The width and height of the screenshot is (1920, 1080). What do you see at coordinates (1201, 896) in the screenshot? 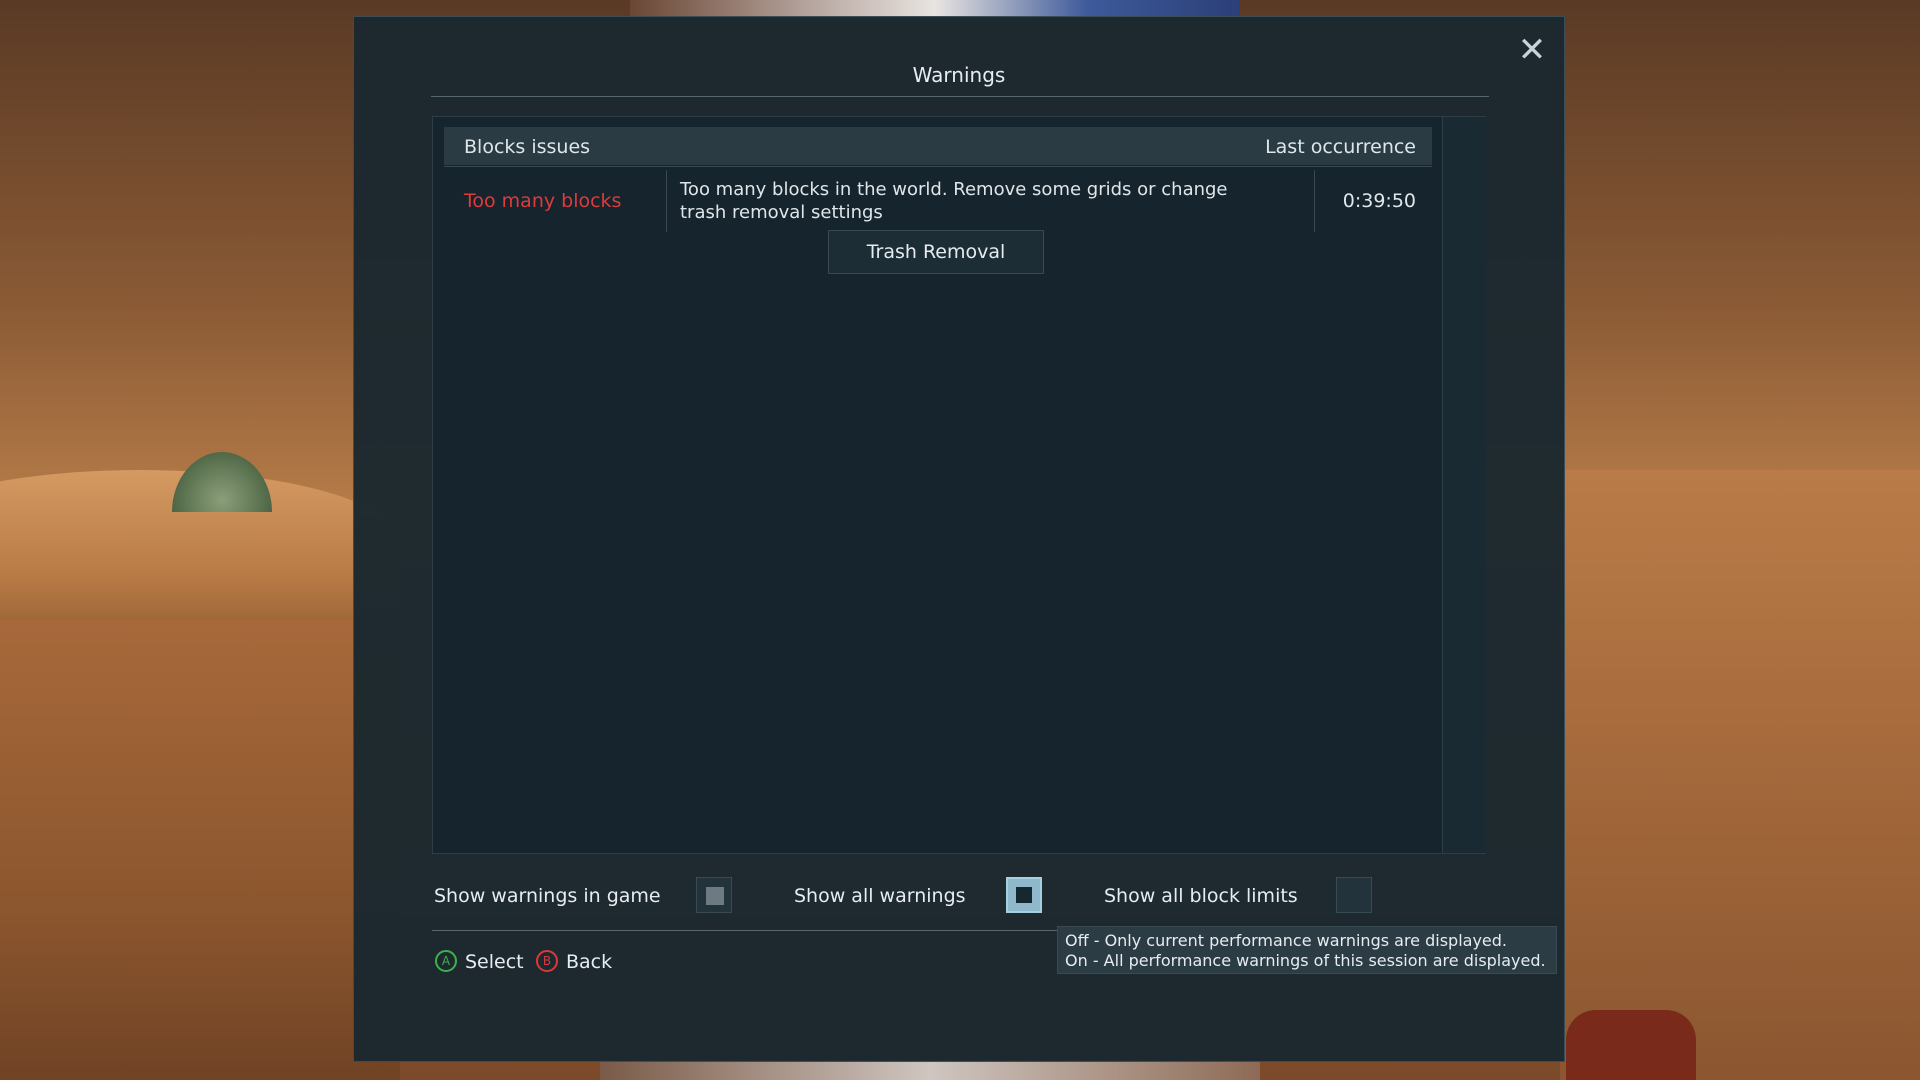
I see `show-all-block-limits-label: Show all block limits` at bounding box center [1201, 896].